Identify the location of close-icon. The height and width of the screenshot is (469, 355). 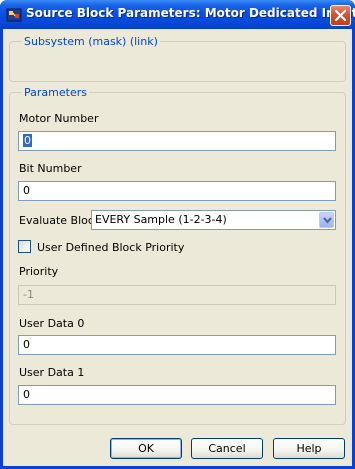
(340, 15).